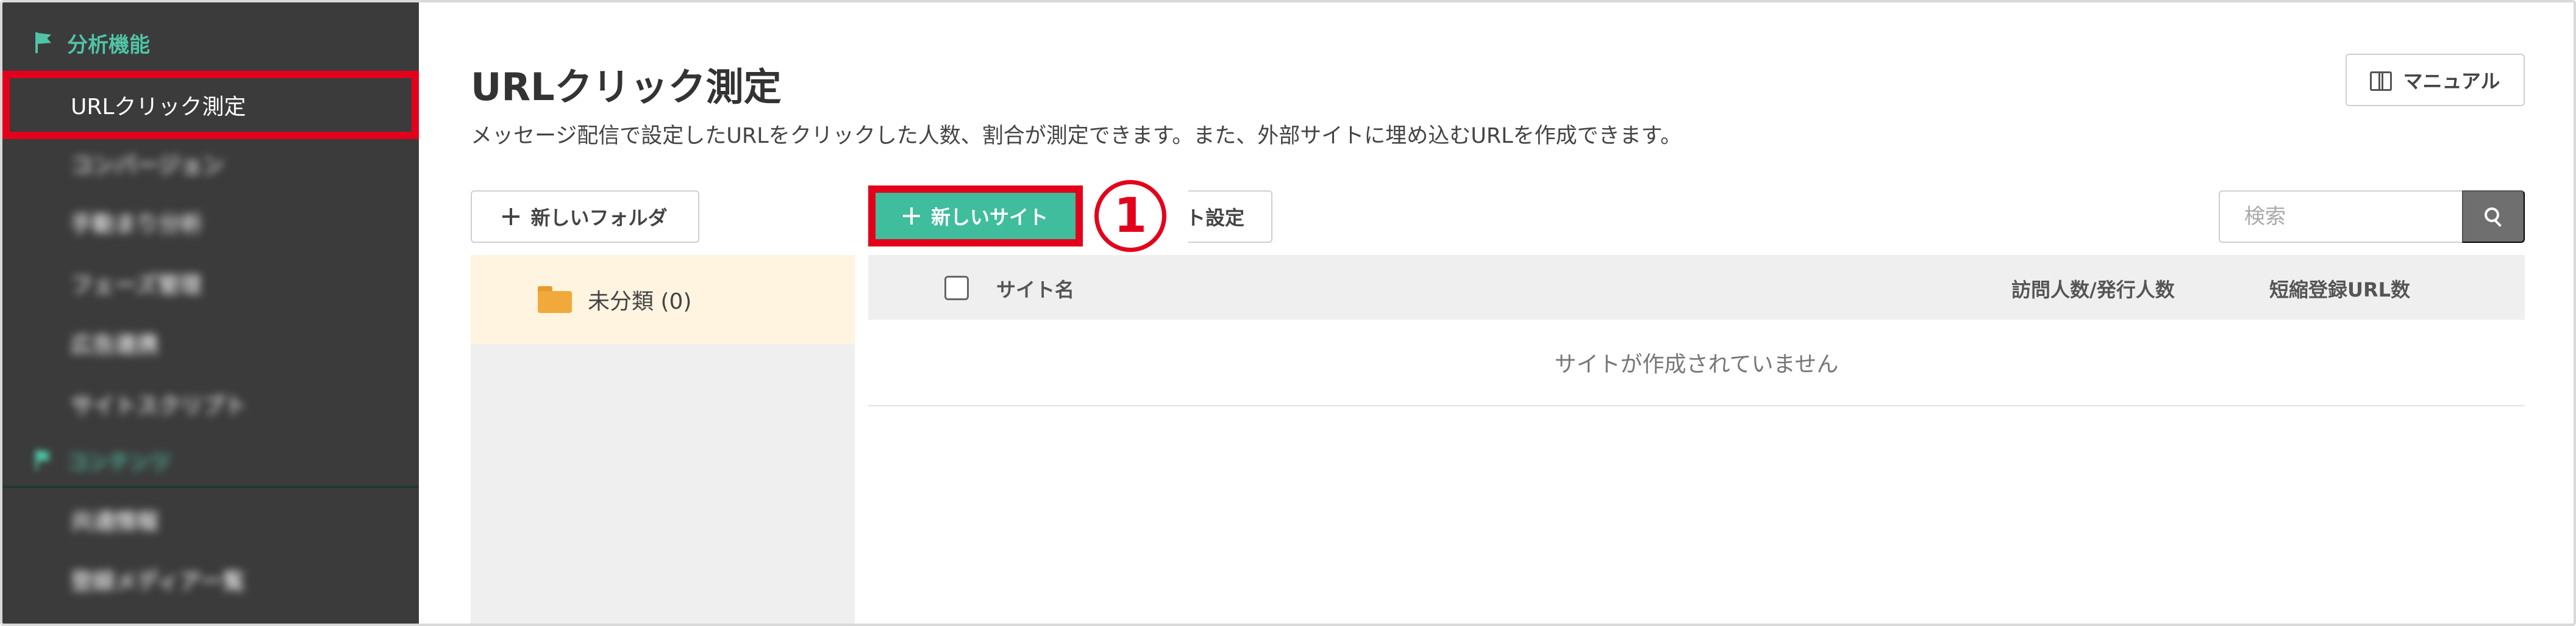  What do you see at coordinates (147, 166) in the screenshot?
I see `sidebar-item-label: コンバージョン` at bounding box center [147, 166].